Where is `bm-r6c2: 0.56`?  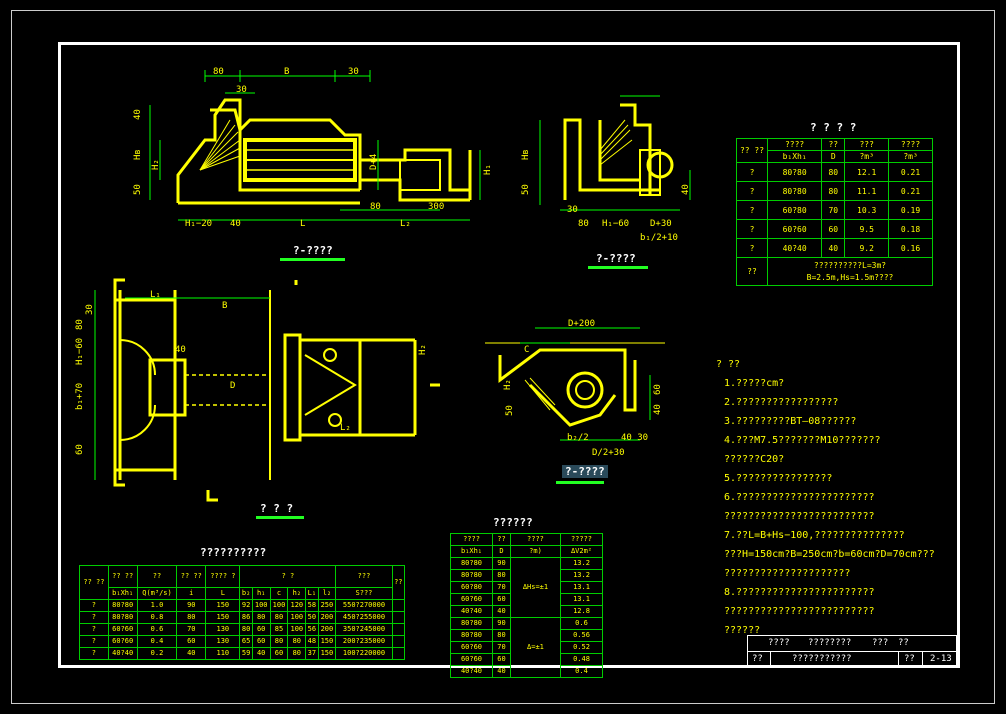
bm-r6c2: 0.56 is located at coordinates (581, 635).